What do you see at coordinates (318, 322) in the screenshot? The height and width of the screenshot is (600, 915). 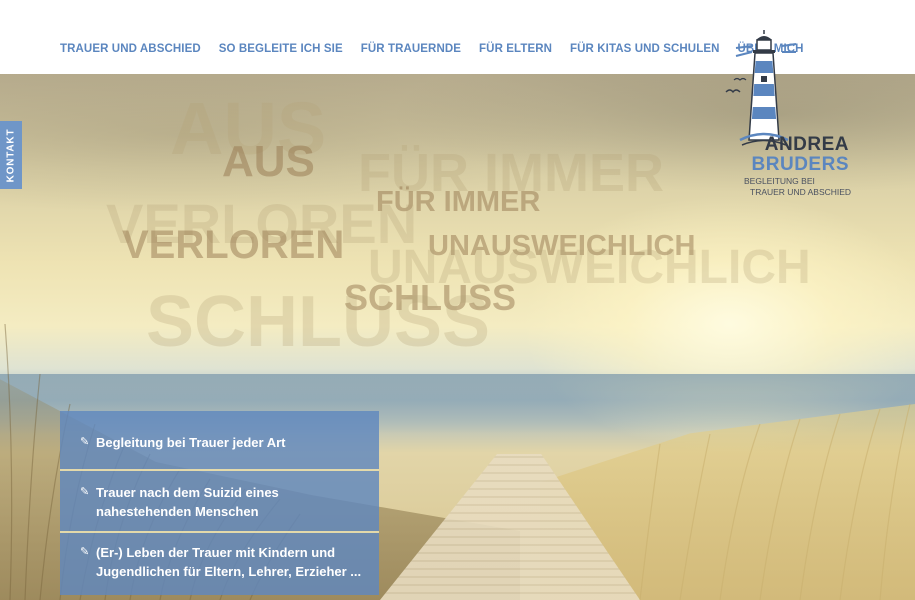 I see `hero-word-schluss-large: SCHLUSS` at bounding box center [318, 322].